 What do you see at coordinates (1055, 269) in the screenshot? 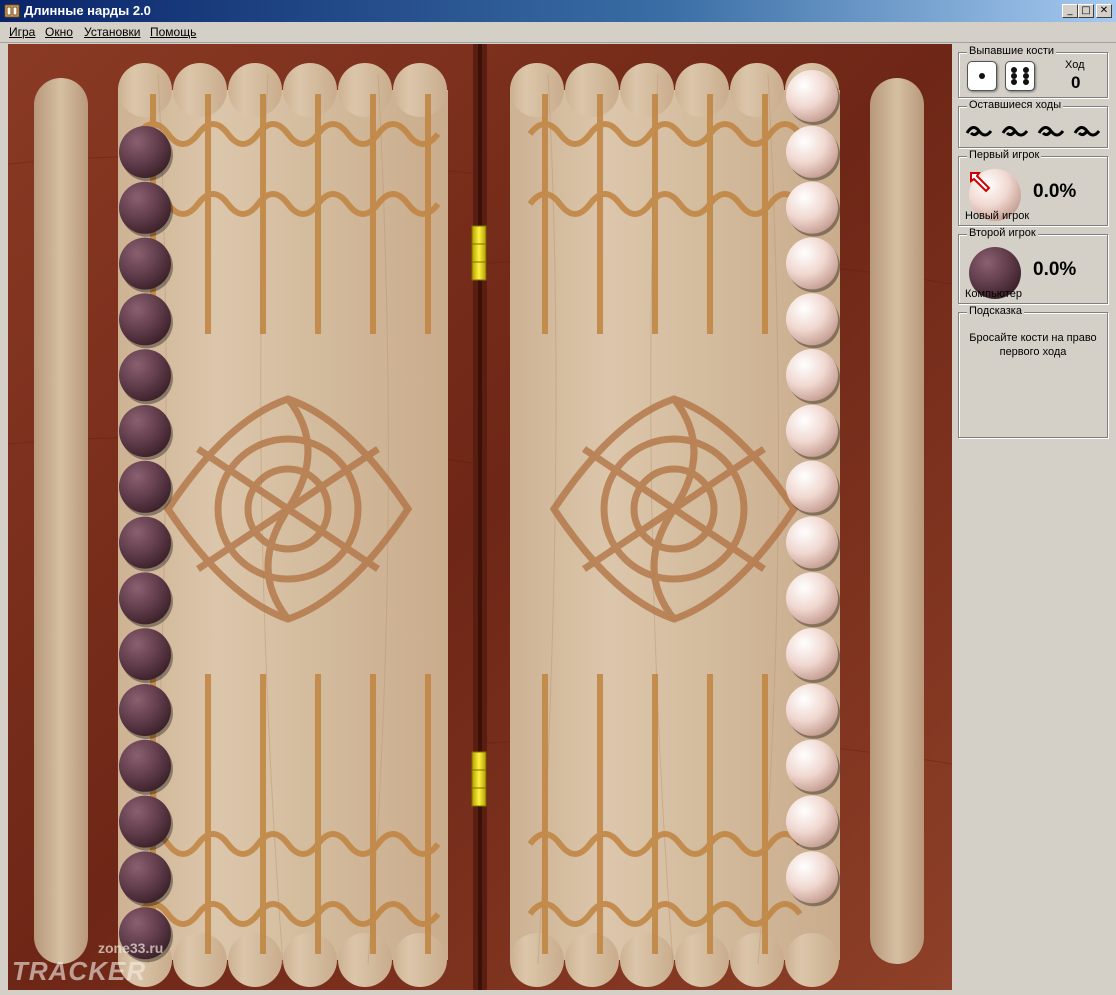
I see `player2-percent: 0.0%` at bounding box center [1055, 269].